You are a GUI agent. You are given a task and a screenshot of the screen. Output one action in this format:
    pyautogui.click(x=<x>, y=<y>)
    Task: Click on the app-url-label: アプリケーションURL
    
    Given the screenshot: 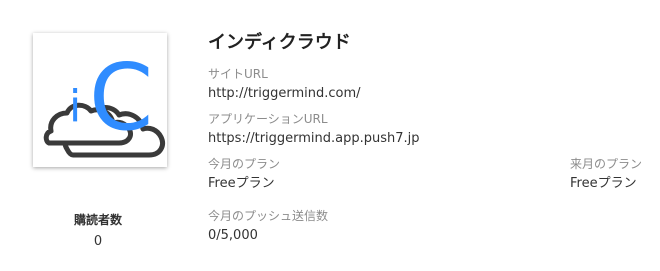 What is the action you would take?
    pyautogui.click(x=268, y=119)
    